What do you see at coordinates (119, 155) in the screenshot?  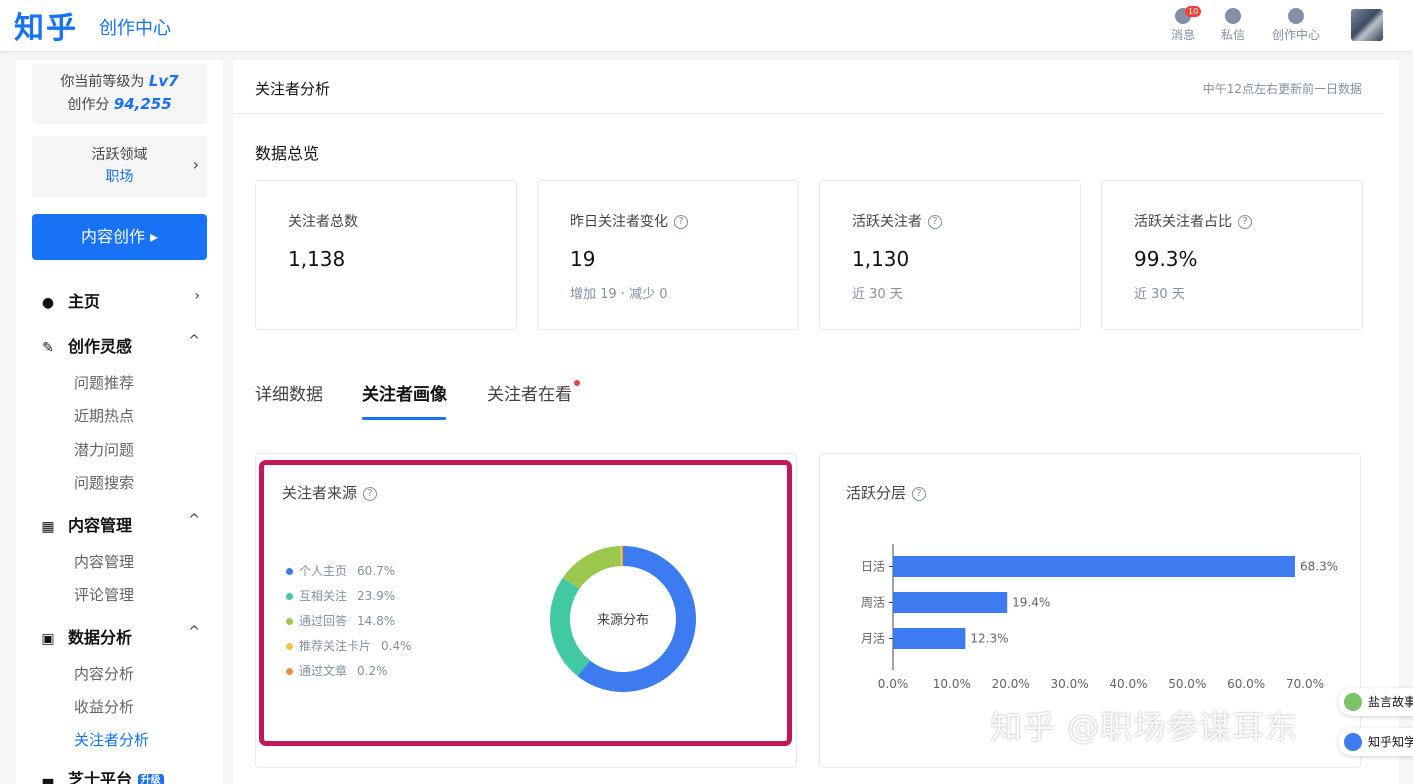 I see `active-area-label: 活跃领域` at bounding box center [119, 155].